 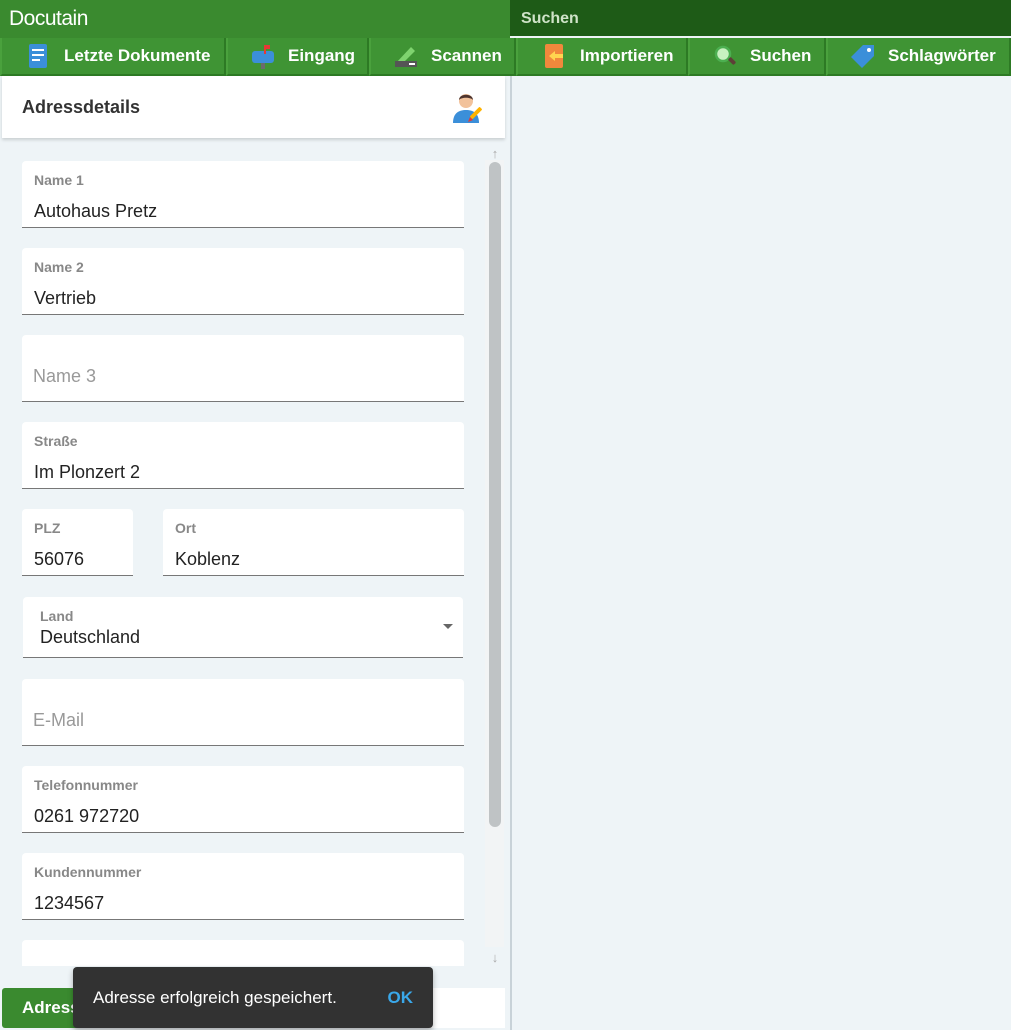 I want to click on toolbar-import-button: Importieren, so click(x=602, y=57).